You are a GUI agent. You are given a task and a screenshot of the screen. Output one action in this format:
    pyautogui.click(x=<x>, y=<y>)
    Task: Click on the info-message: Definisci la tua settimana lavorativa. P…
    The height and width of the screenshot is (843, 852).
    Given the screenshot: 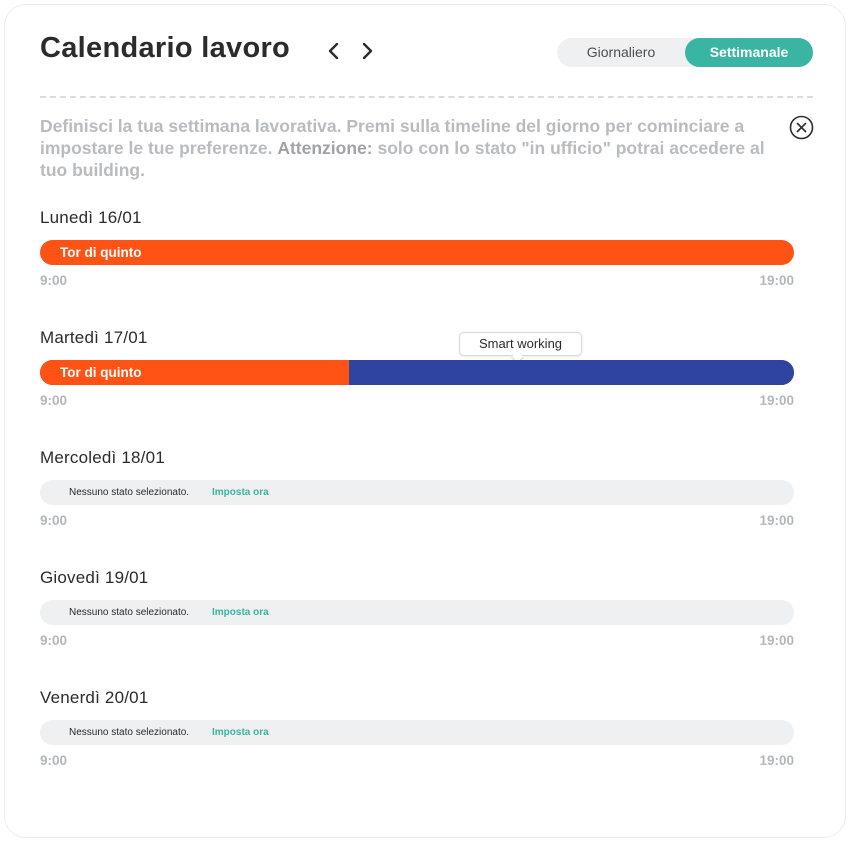 What is the action you would take?
    pyautogui.click(x=410, y=148)
    